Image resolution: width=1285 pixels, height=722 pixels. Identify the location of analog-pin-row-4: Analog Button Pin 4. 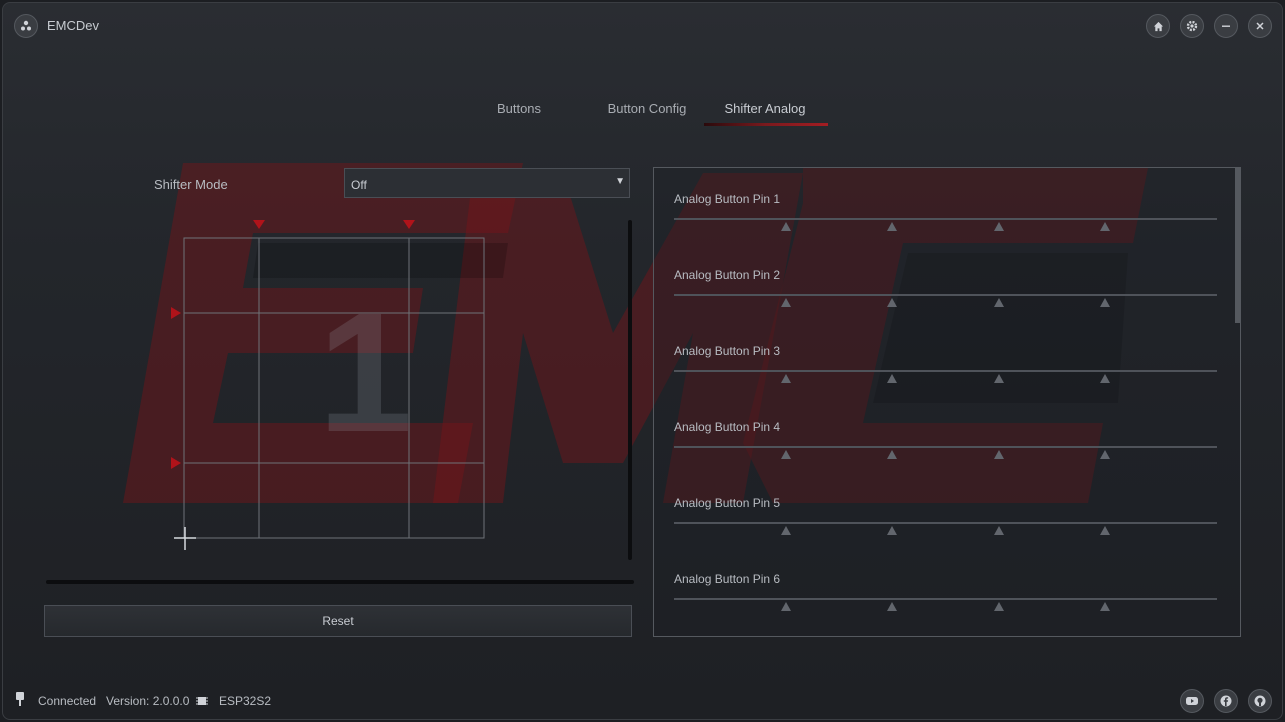
(944, 458).